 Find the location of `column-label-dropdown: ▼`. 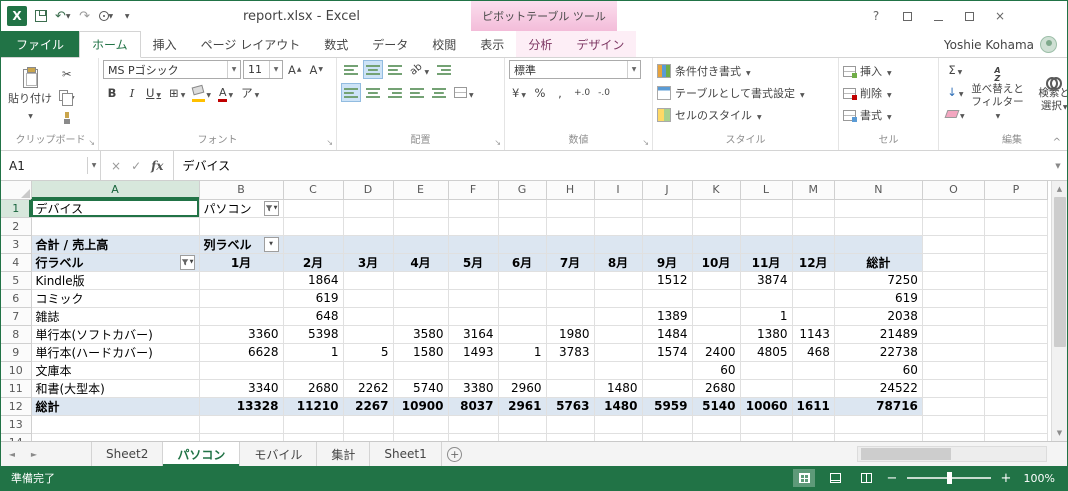

column-label-dropdown: ▼ is located at coordinates (271, 244).